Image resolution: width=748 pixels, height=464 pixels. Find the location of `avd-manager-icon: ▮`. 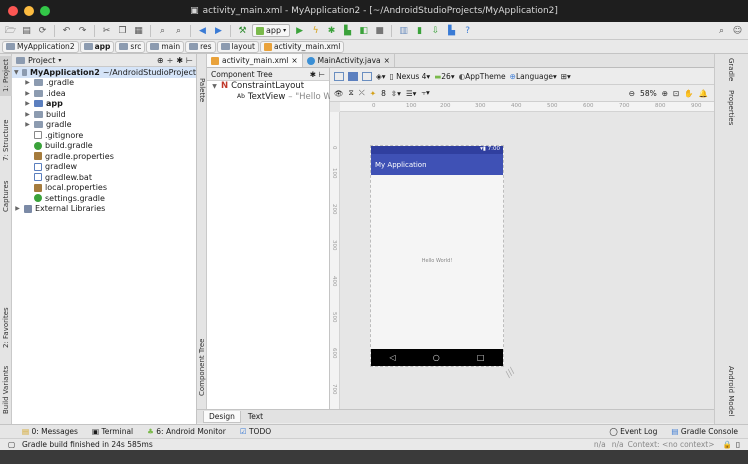

avd-manager-icon: ▮ is located at coordinates (419, 31).